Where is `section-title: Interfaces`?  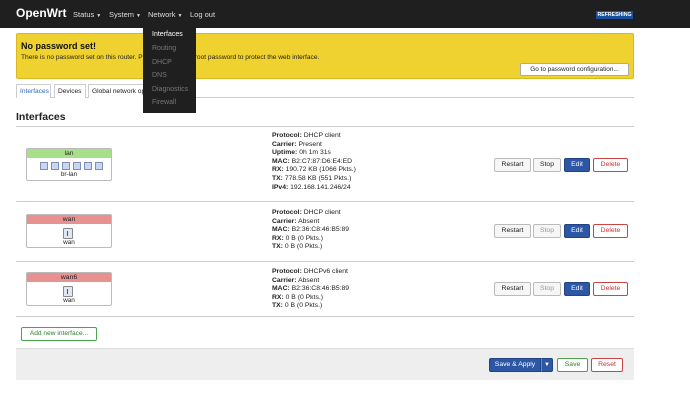
section-title: Interfaces is located at coordinates (41, 117).